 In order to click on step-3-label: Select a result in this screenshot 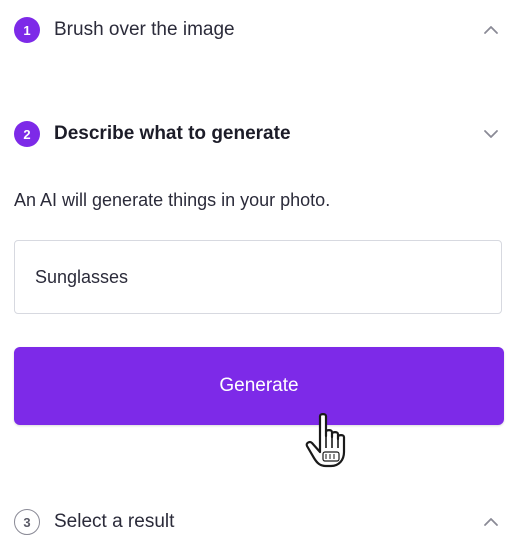, I will do `click(114, 521)`.